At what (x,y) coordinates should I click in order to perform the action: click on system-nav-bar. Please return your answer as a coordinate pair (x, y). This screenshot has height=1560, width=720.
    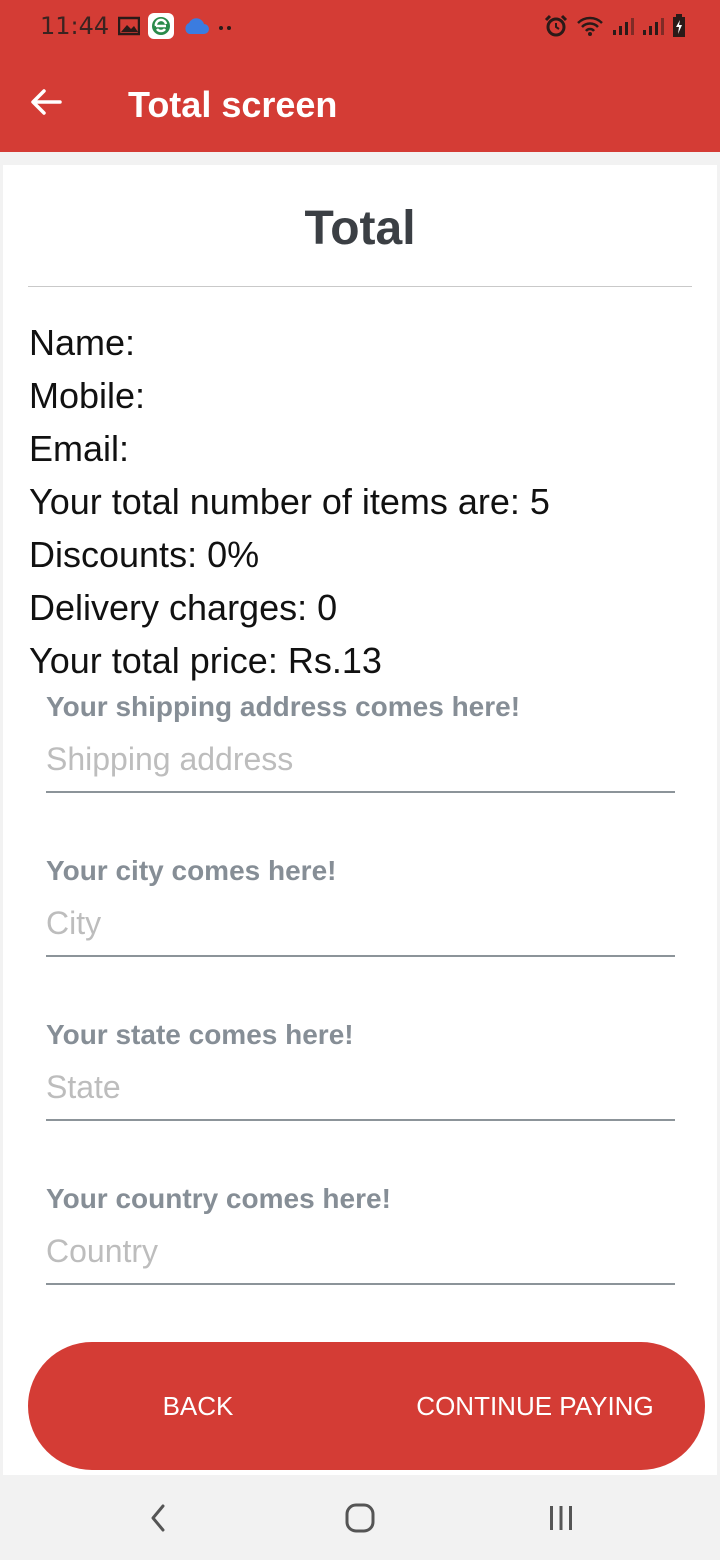
    Looking at the image, I should click on (360, 1518).